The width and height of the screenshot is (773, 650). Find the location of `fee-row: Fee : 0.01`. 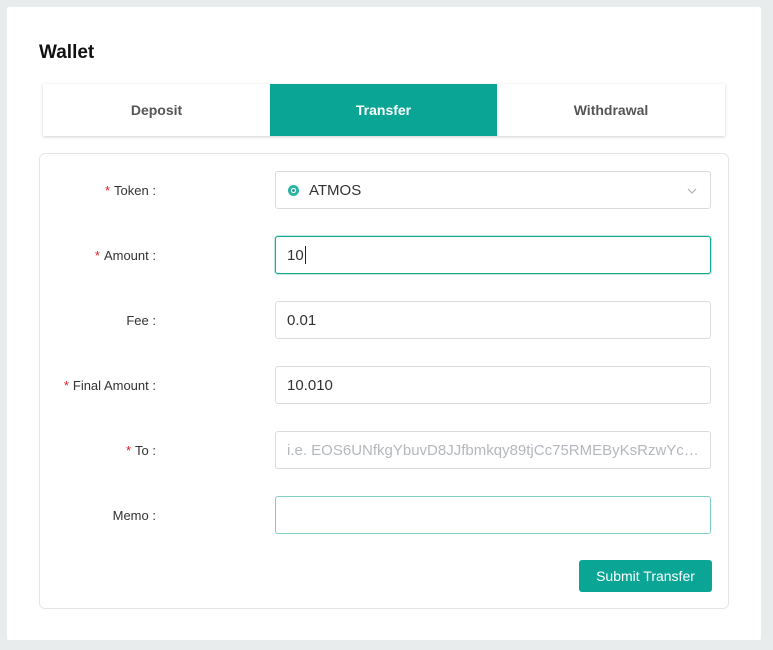

fee-row: Fee : 0.01 is located at coordinates (384, 321).